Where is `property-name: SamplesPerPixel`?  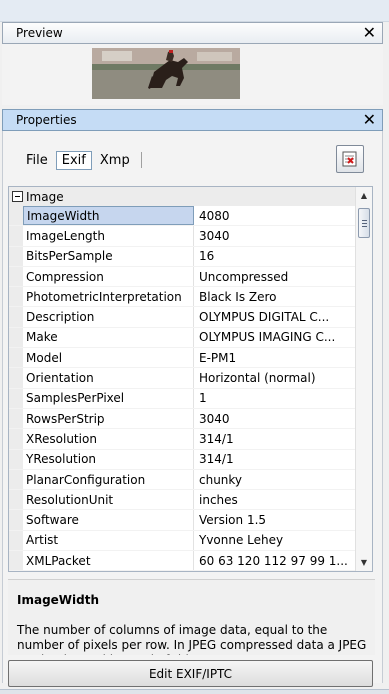
property-name: SamplesPerPixel is located at coordinates (108, 398).